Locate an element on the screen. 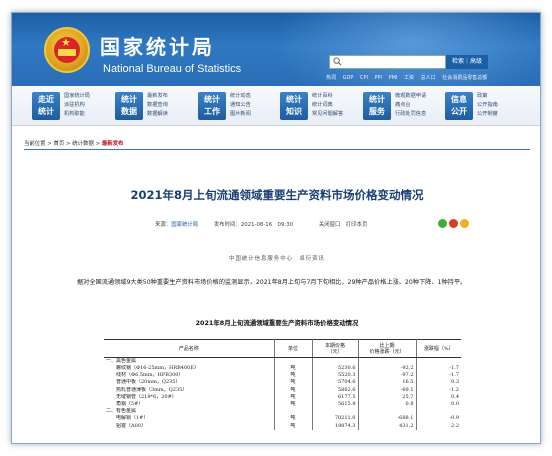 Image resolution: width=552 pixels, height=456 pixels. nav-link: 图片新闻 is located at coordinates (240, 114).